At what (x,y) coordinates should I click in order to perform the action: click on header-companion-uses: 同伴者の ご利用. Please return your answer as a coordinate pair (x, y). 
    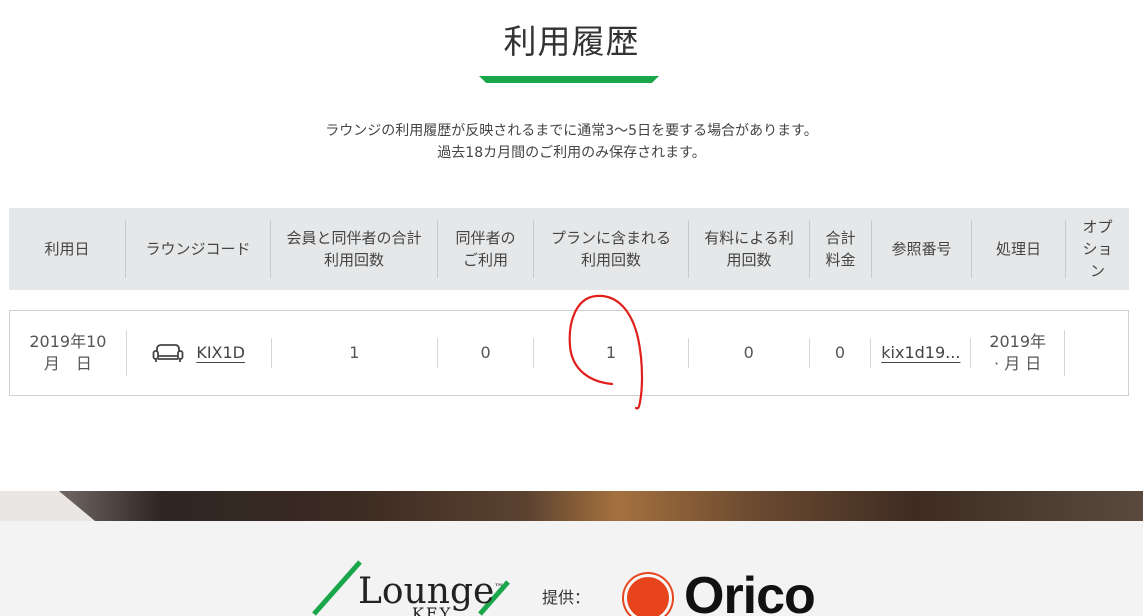
    Looking at the image, I should click on (486, 249).